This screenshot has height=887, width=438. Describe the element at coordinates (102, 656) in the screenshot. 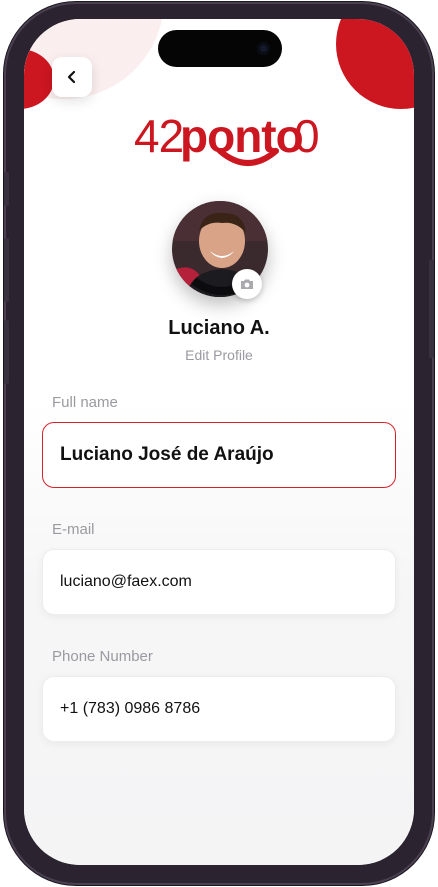

I see `phone-label: Phone Number` at that location.